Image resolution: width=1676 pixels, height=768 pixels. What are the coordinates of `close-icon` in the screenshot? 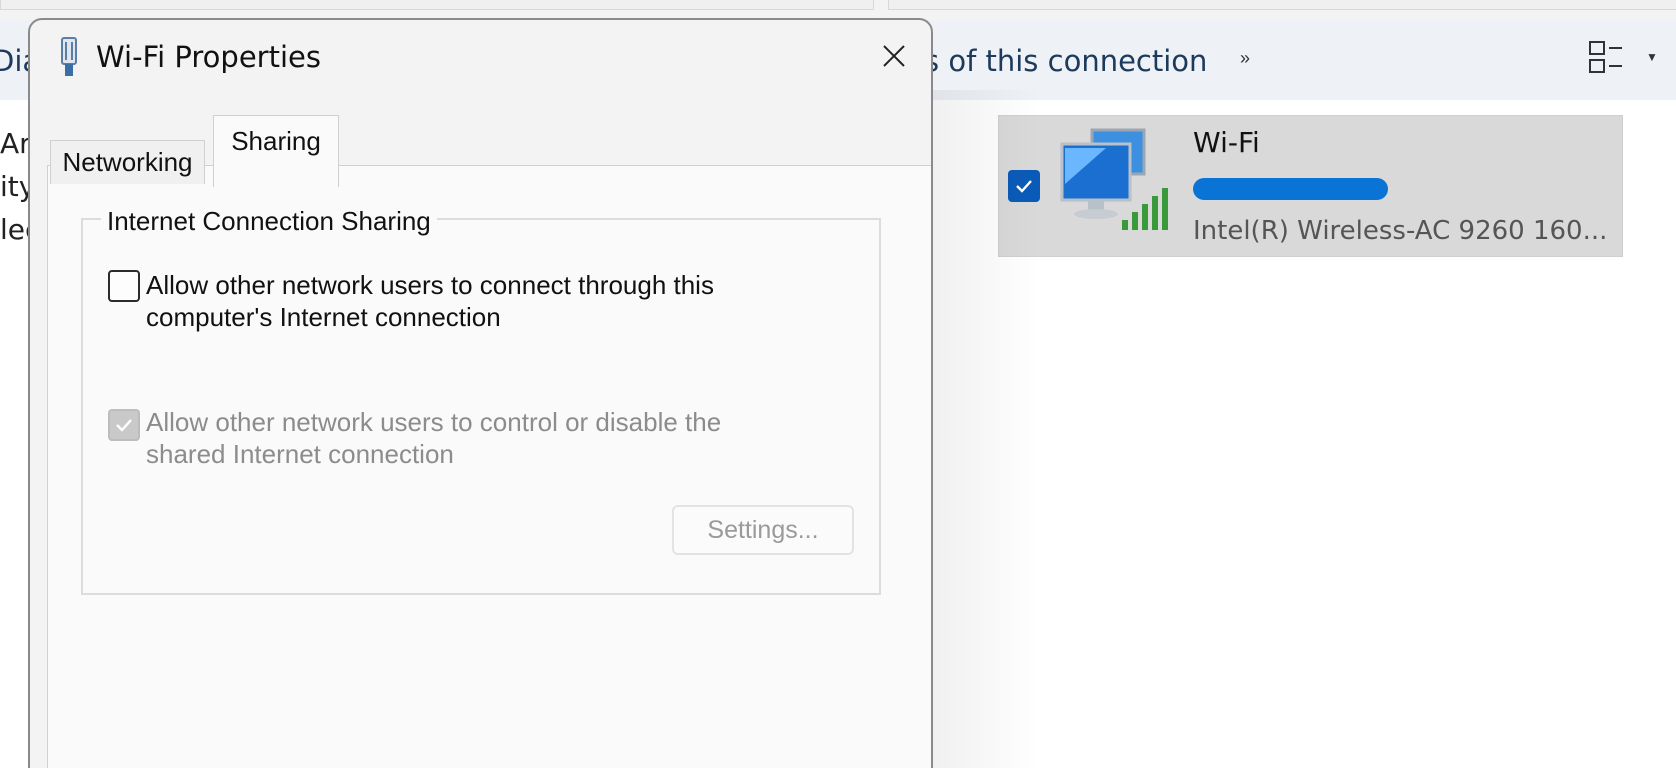 It's located at (894, 56).